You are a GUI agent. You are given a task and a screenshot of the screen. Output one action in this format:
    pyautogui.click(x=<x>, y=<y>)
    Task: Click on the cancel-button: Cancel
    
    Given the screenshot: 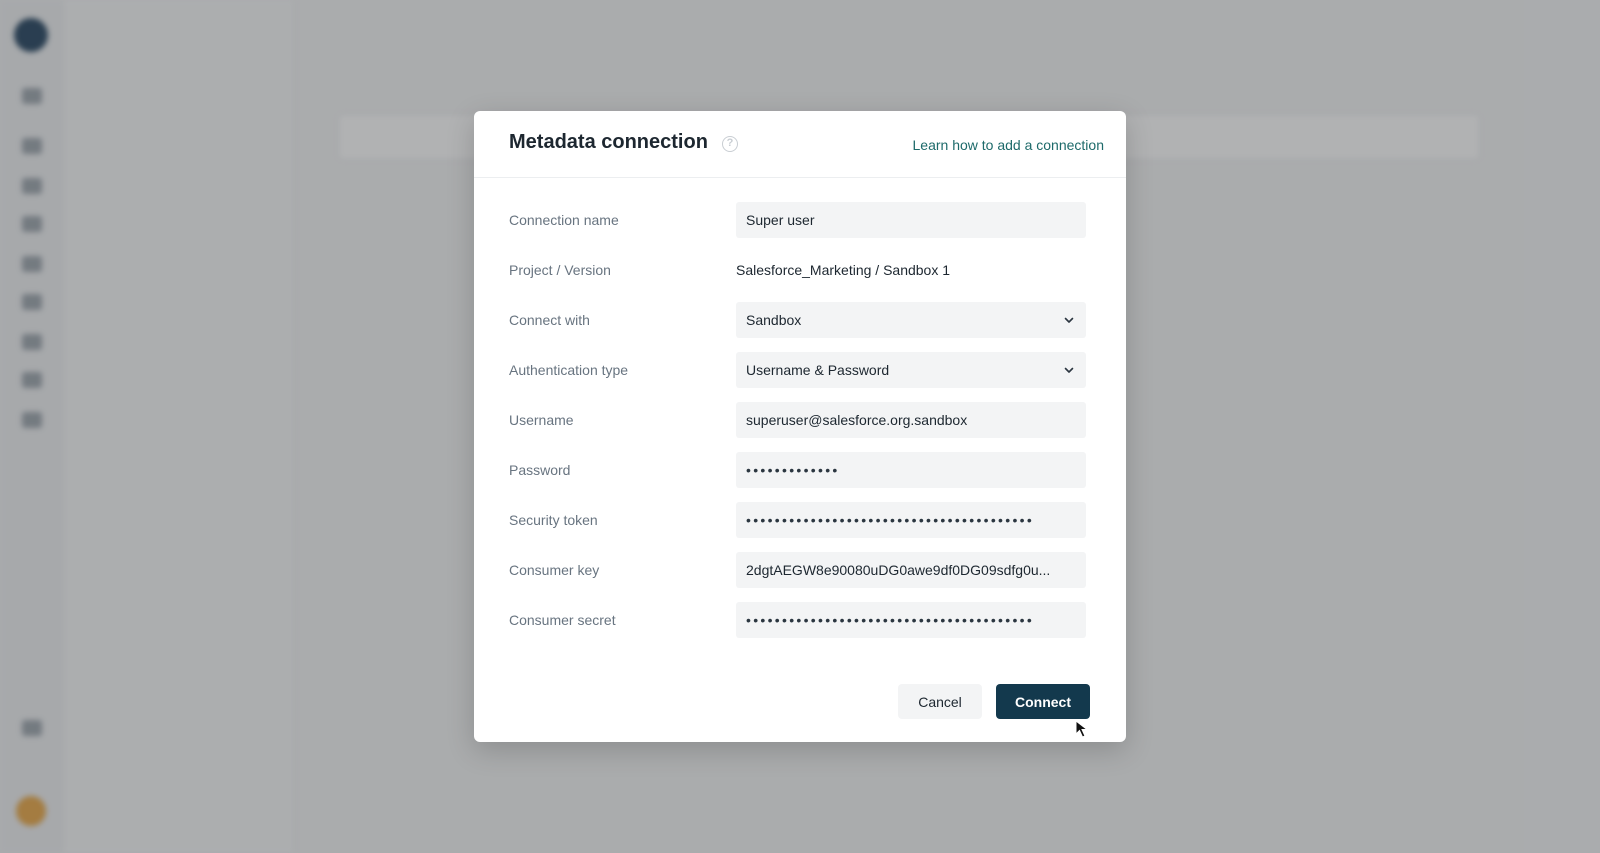 What is the action you would take?
    pyautogui.click(x=940, y=701)
    